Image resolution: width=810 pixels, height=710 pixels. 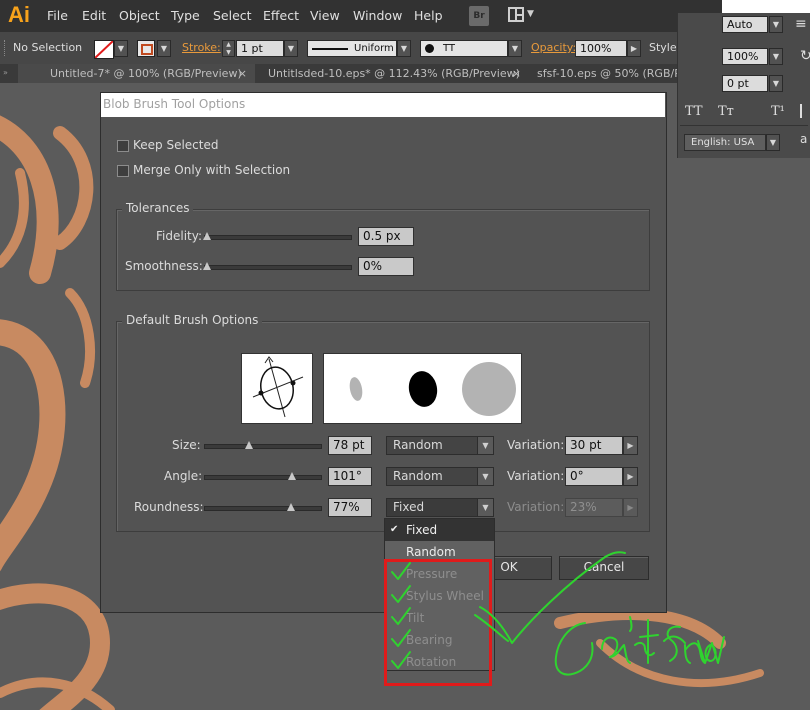 I want to click on leading-field: Auto, so click(x=745, y=24).